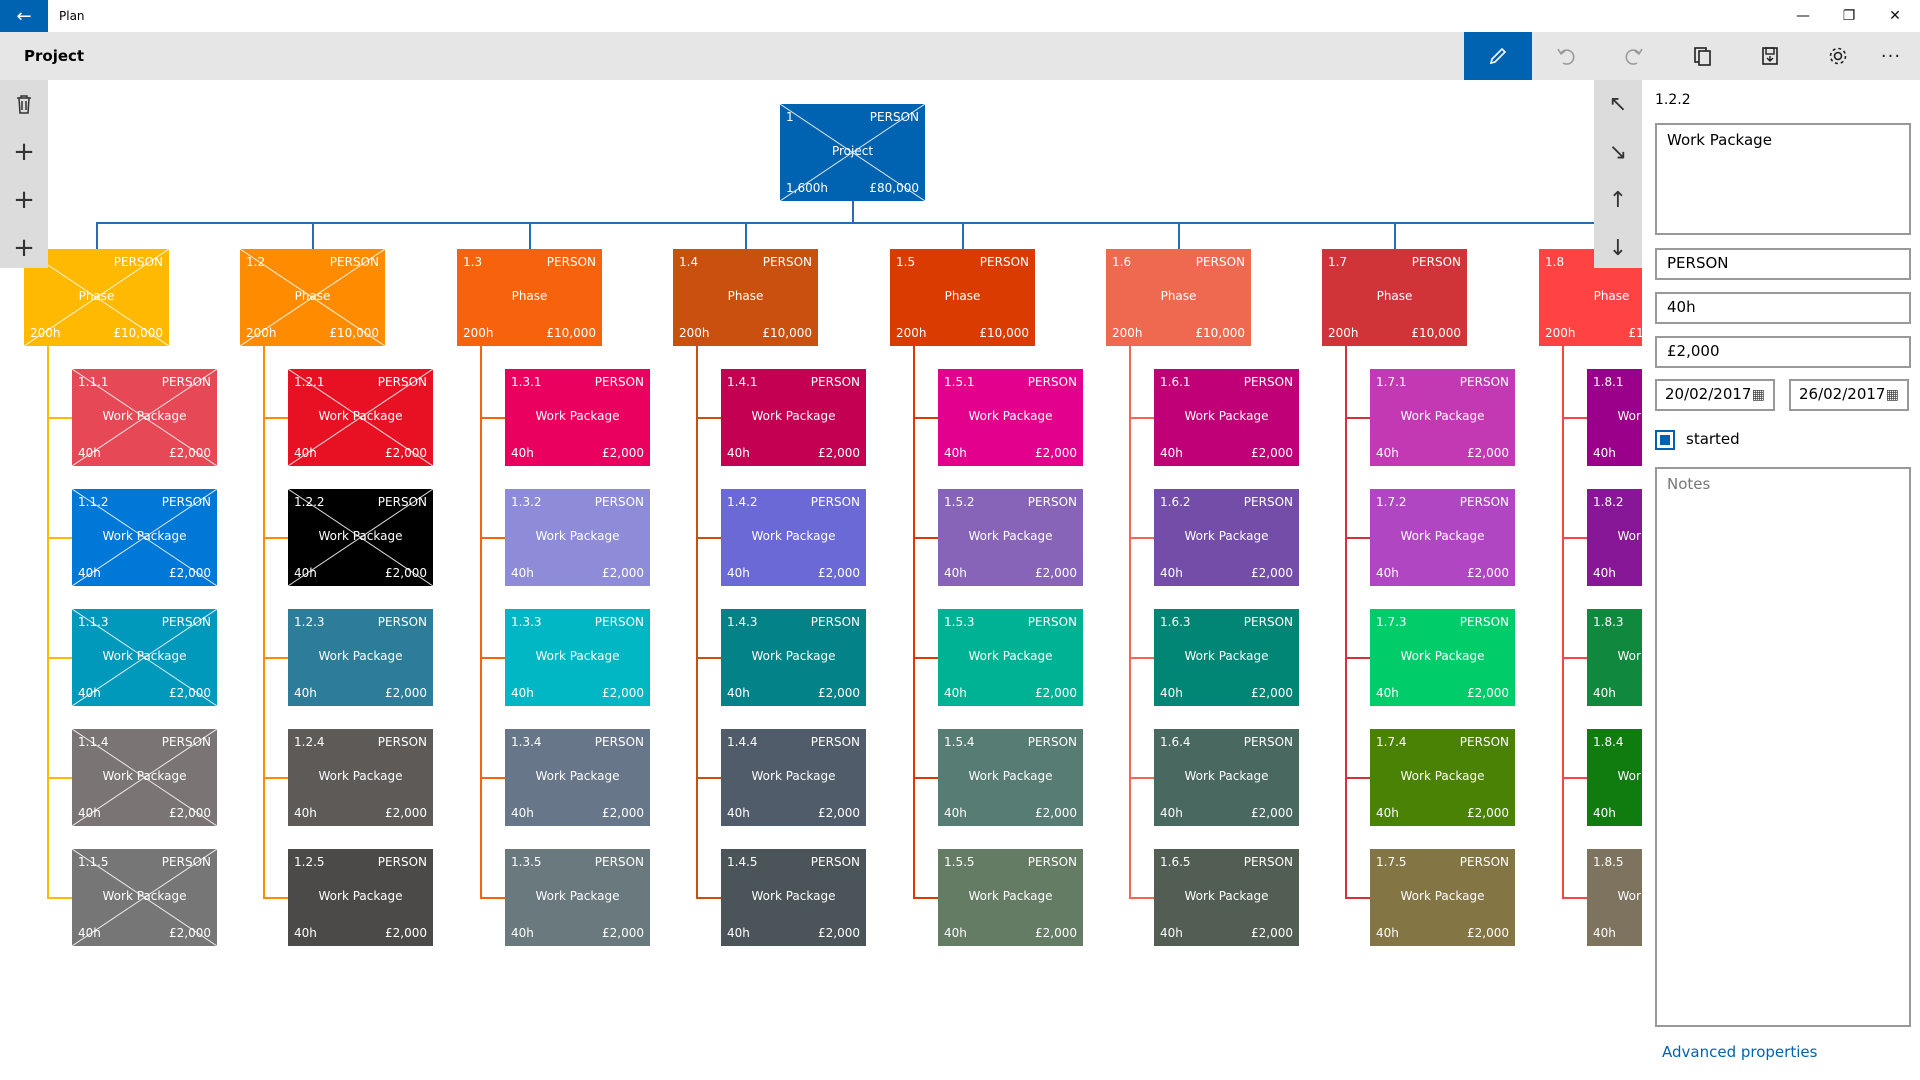 This screenshot has width=1920, height=1080. Describe the element at coordinates (793, 897) in the screenshot. I see `work-package-node: 1.4.5 PERSON Work Package 40h £2,000` at that location.